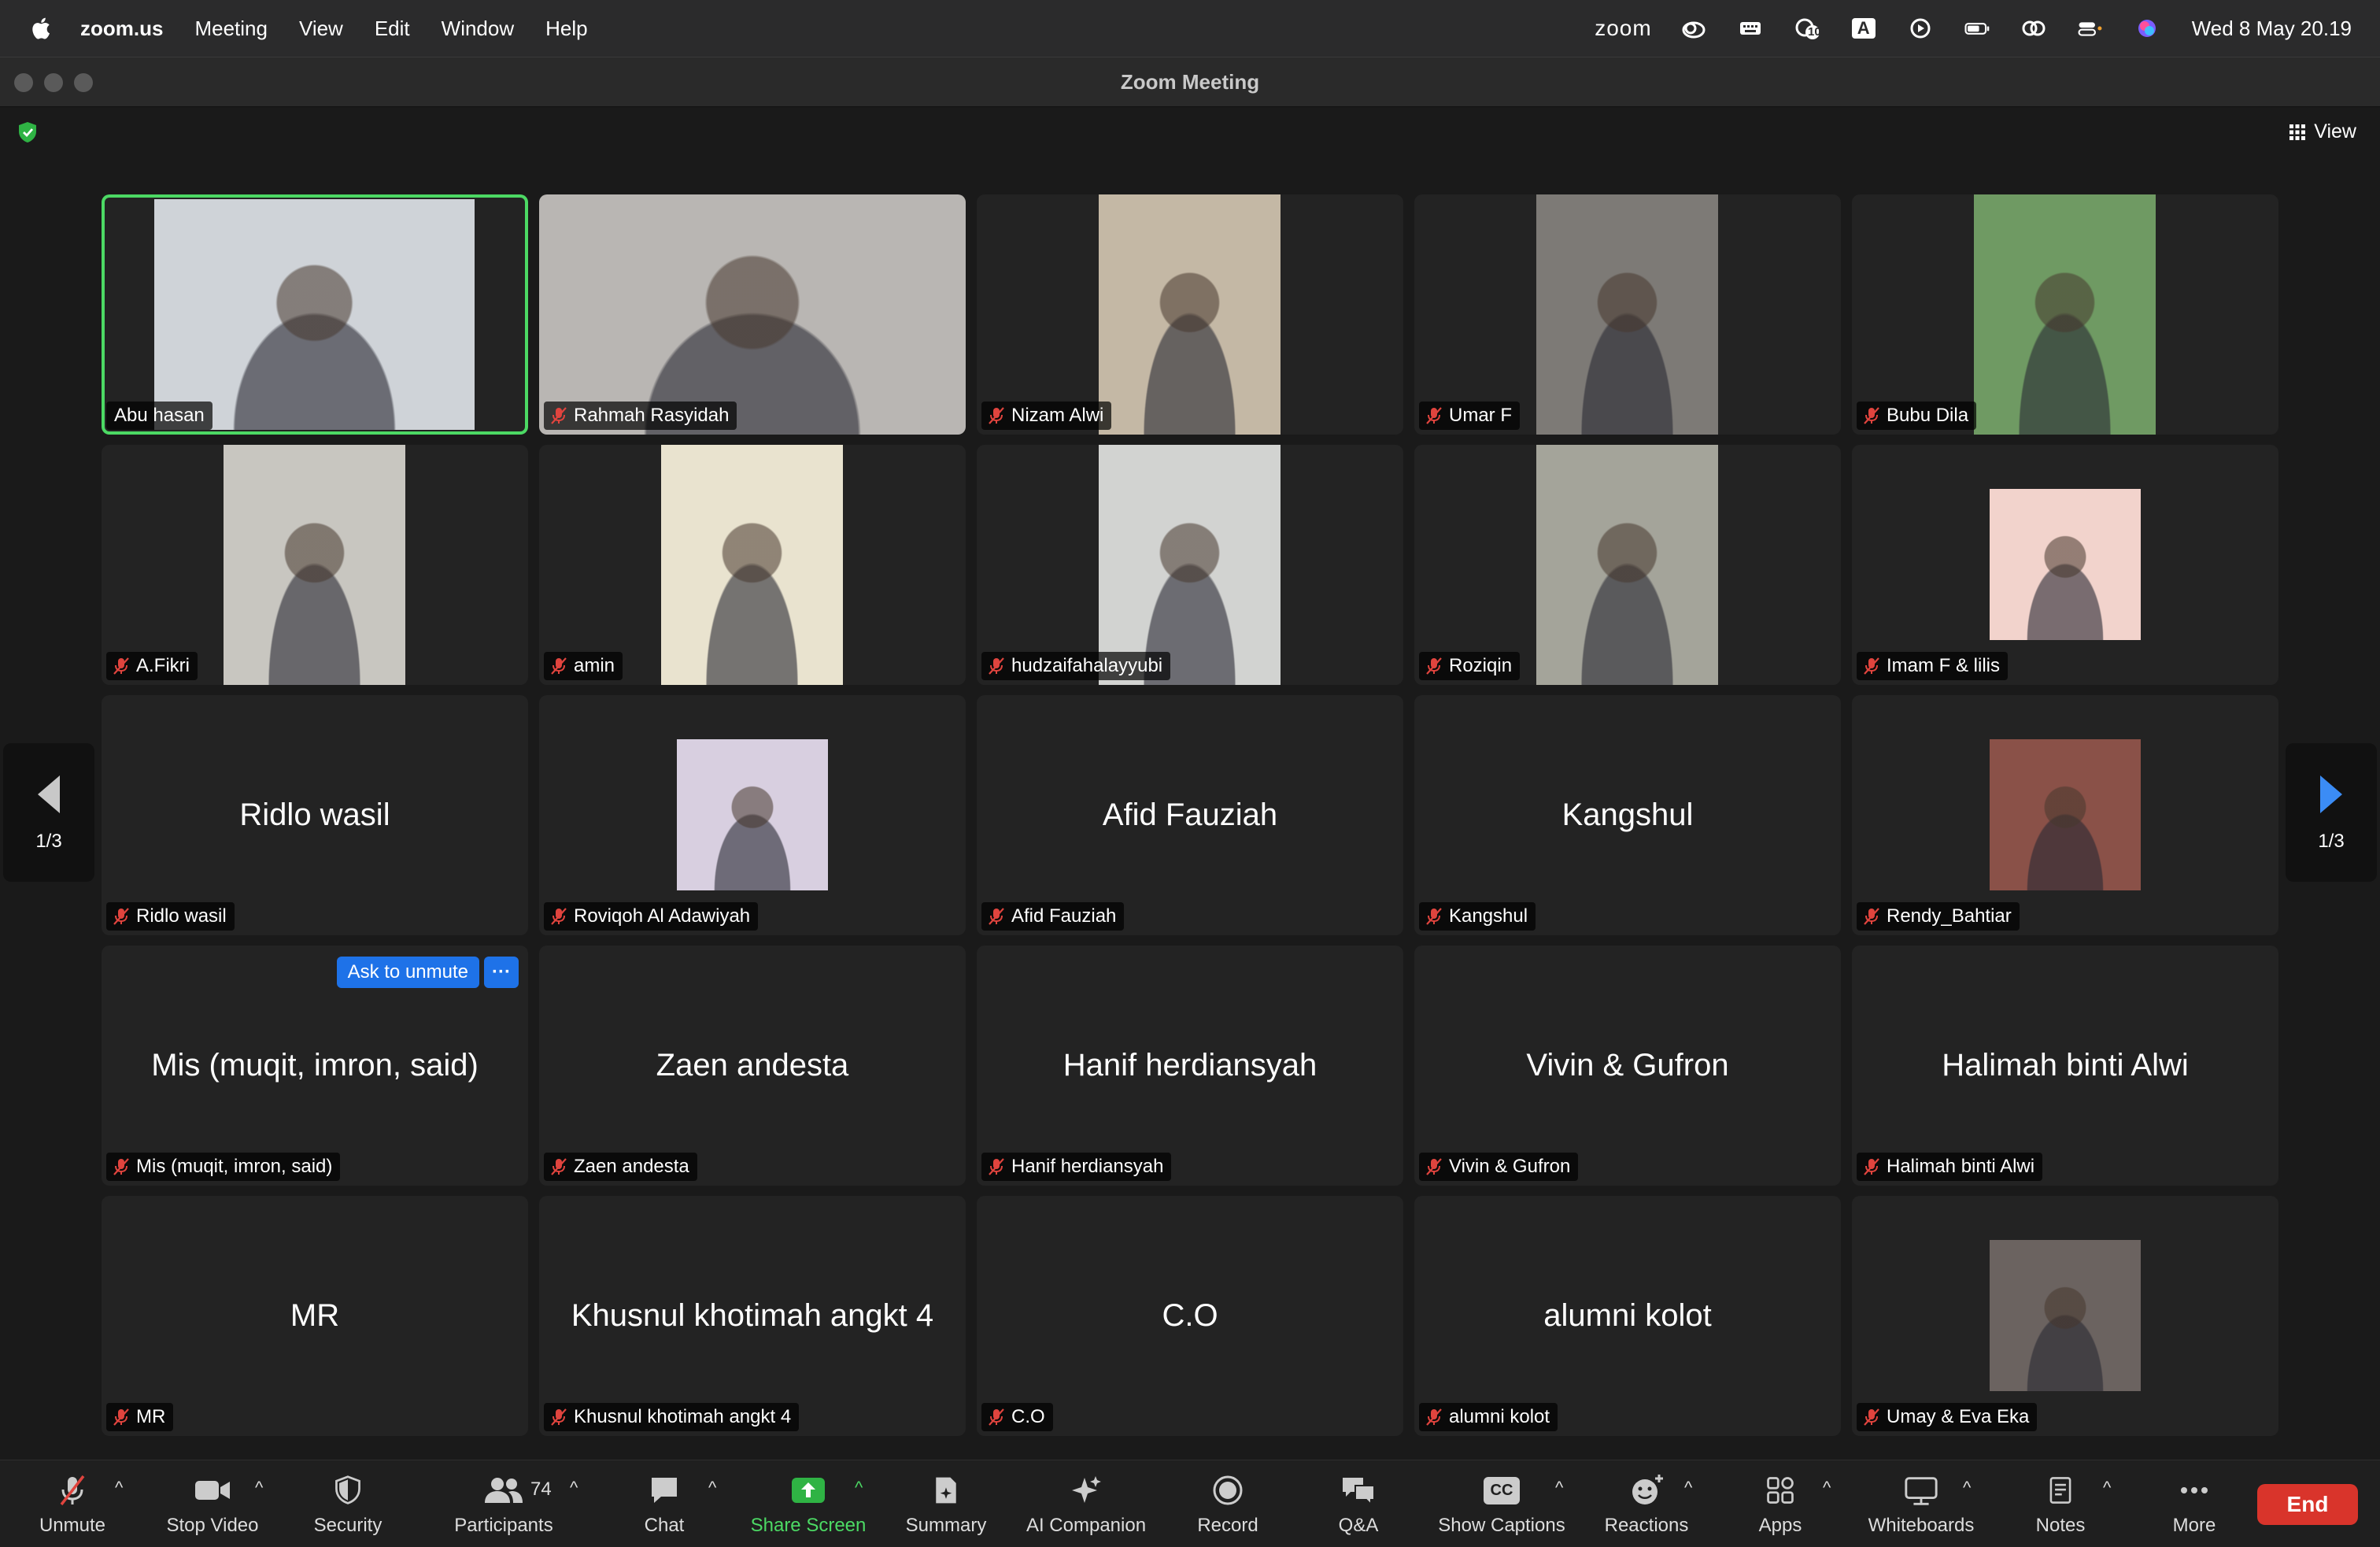 The width and height of the screenshot is (2380, 1547). I want to click on participants-button: 74 Participants, so click(504, 1503).